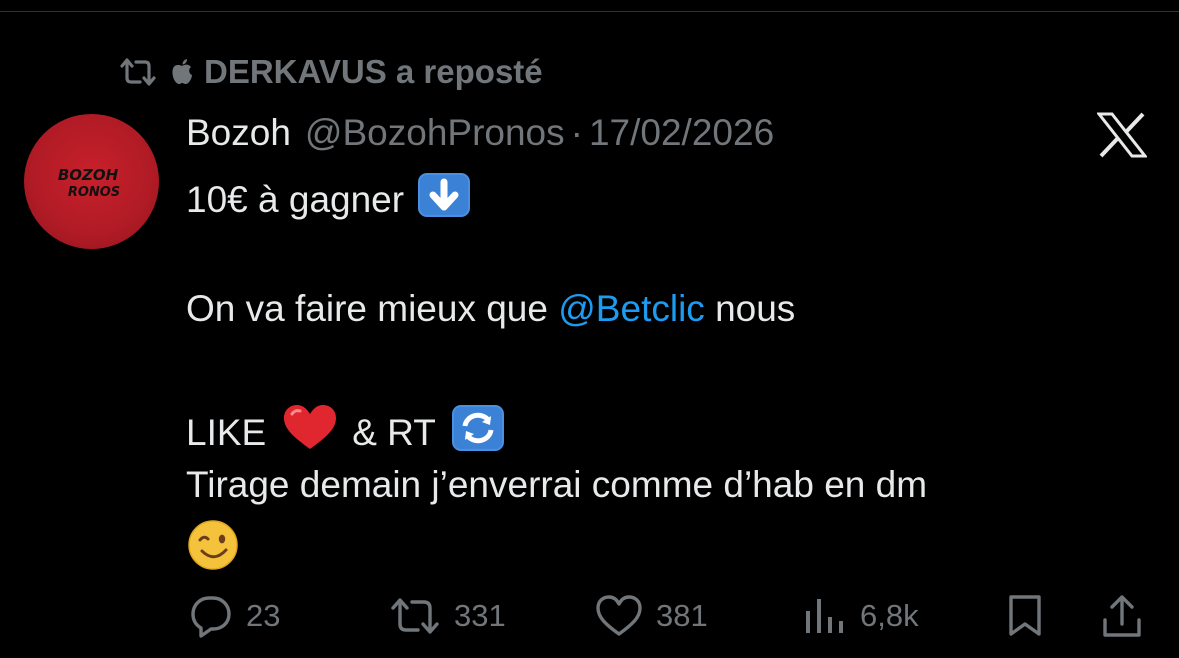  I want to click on views-button: 6,8k, so click(859, 616).